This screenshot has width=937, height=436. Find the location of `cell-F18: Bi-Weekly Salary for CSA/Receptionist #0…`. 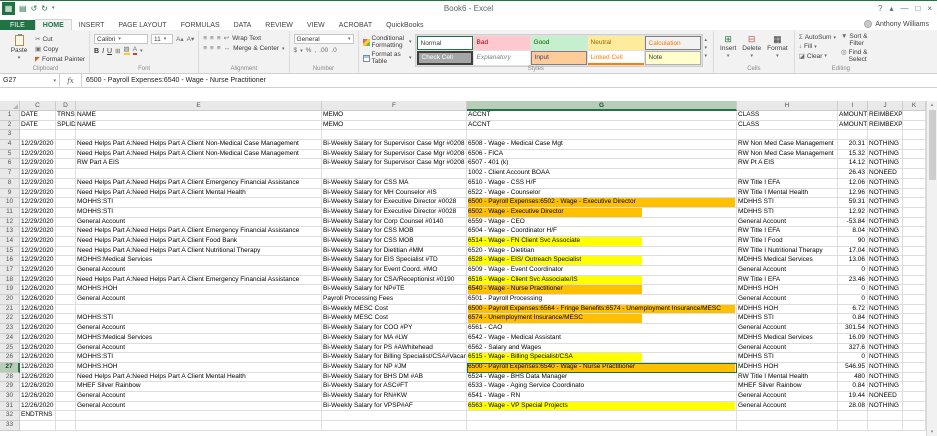

cell-F18: Bi-Weekly Salary for CSA/Receptionist #0… is located at coordinates (394, 280).